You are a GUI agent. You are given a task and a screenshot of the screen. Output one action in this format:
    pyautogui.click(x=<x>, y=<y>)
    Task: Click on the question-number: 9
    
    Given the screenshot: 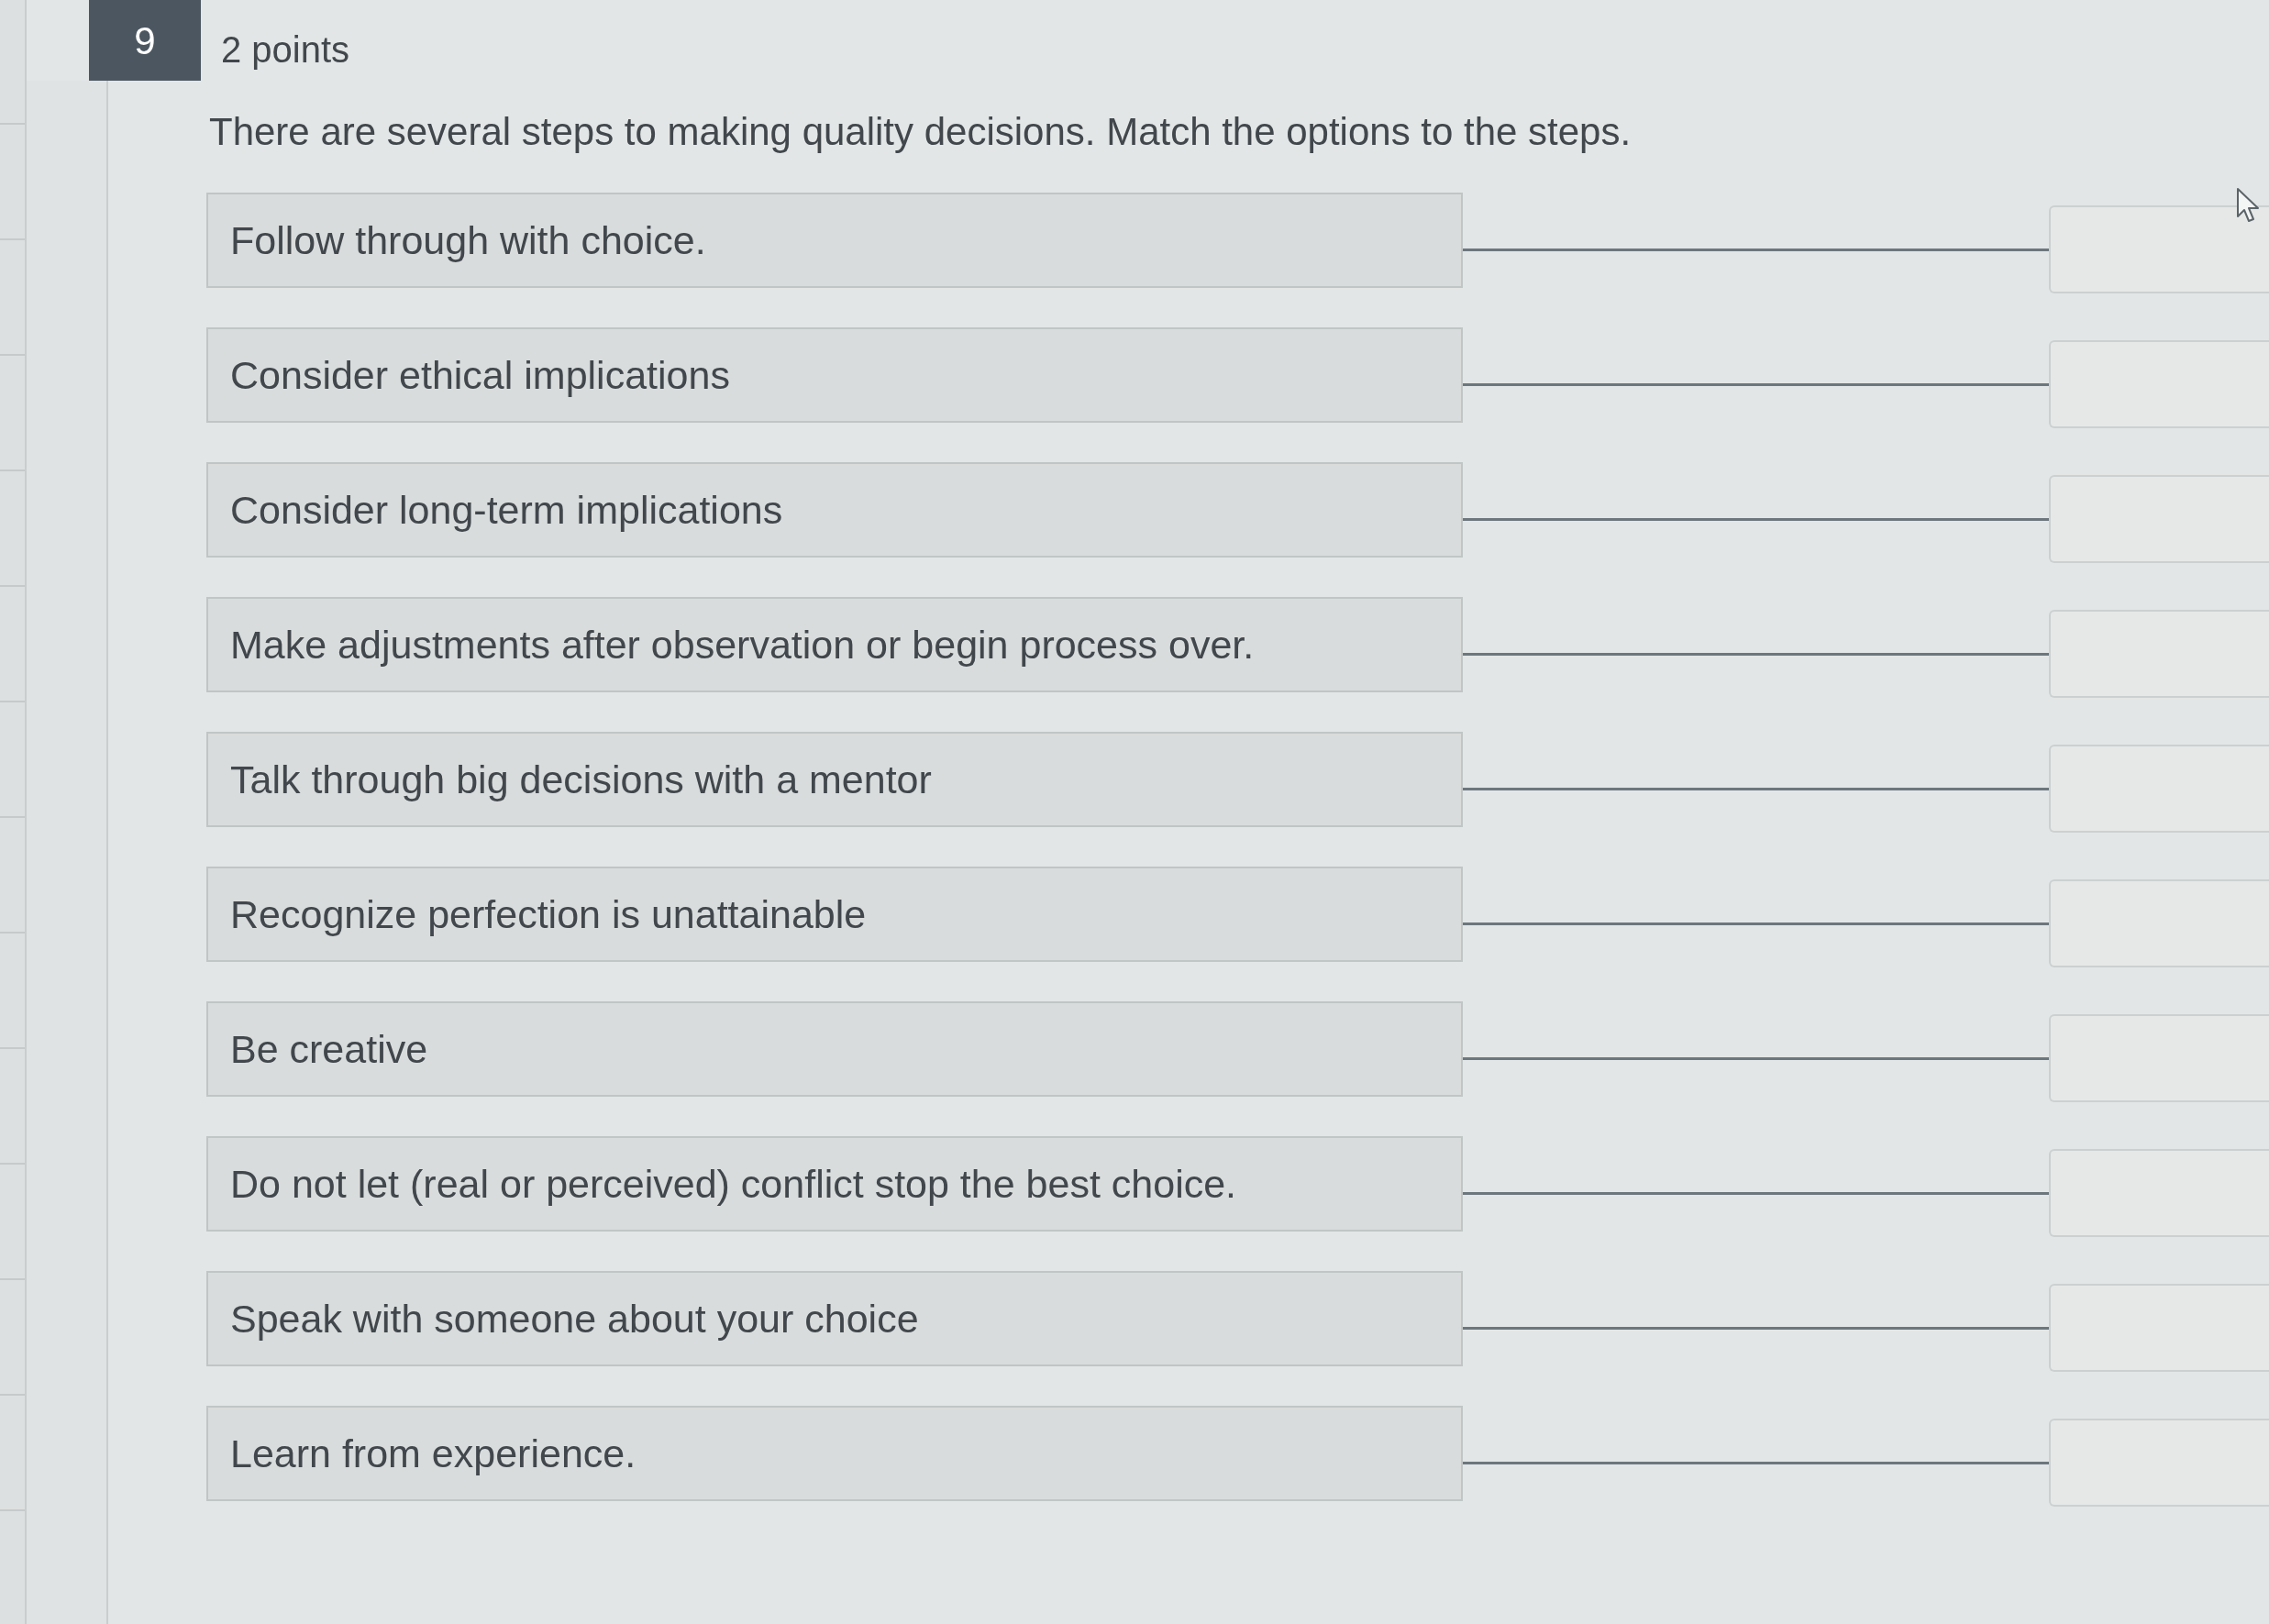 What is the action you would take?
    pyautogui.click(x=145, y=40)
    